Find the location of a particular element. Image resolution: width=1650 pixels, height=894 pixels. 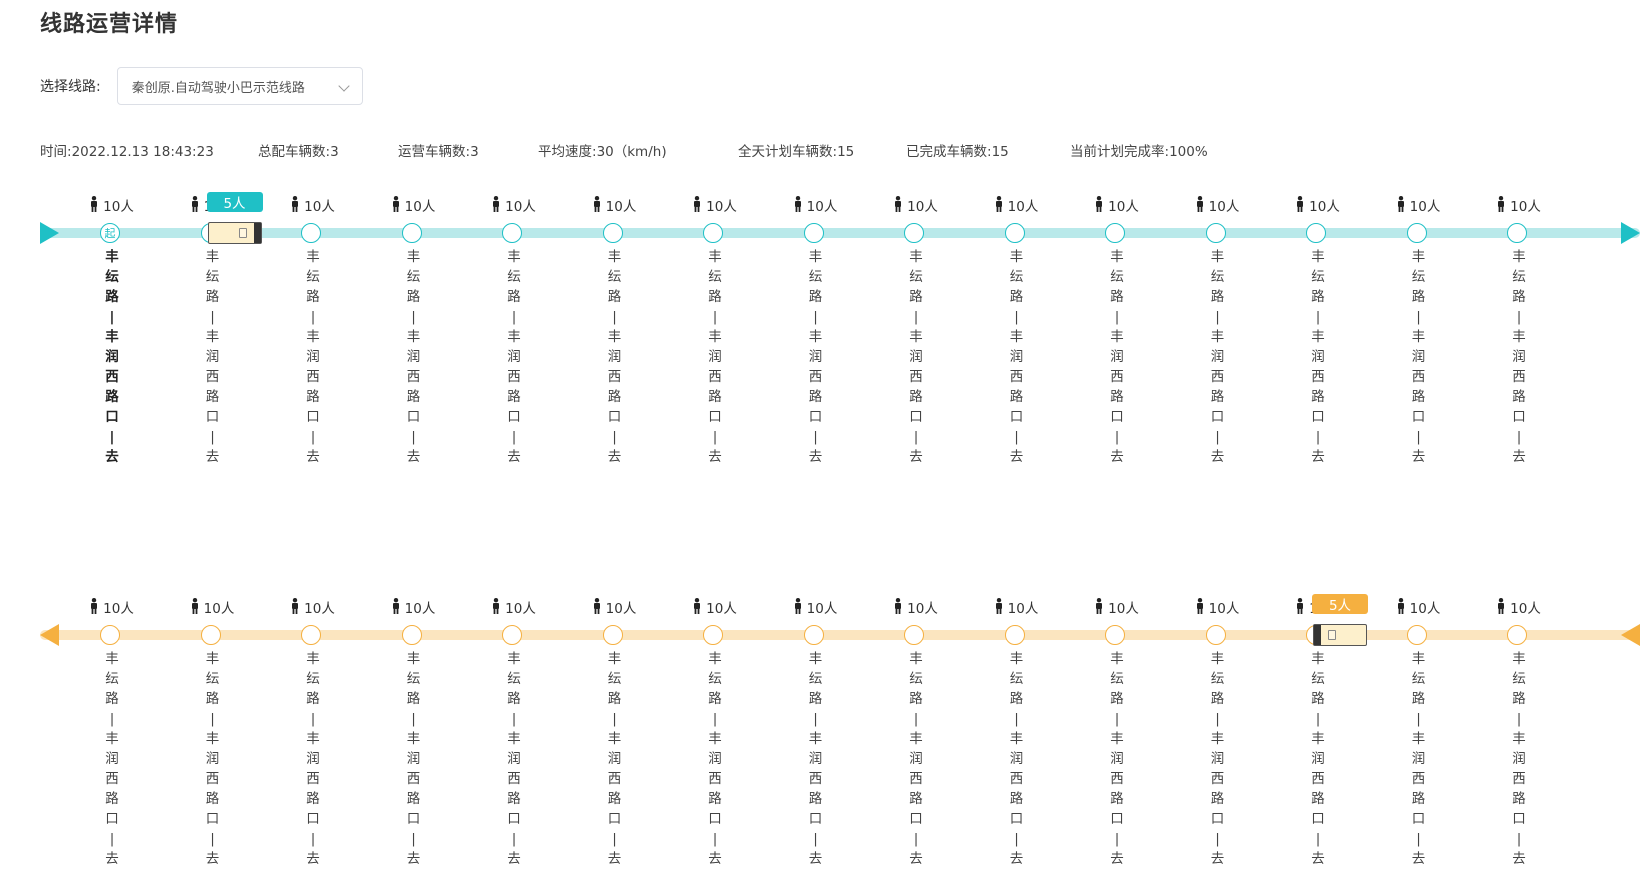

station-1: 10人起丰 纭 路 | 丰 润 西 路 口 | 去 is located at coordinates (112, 340).